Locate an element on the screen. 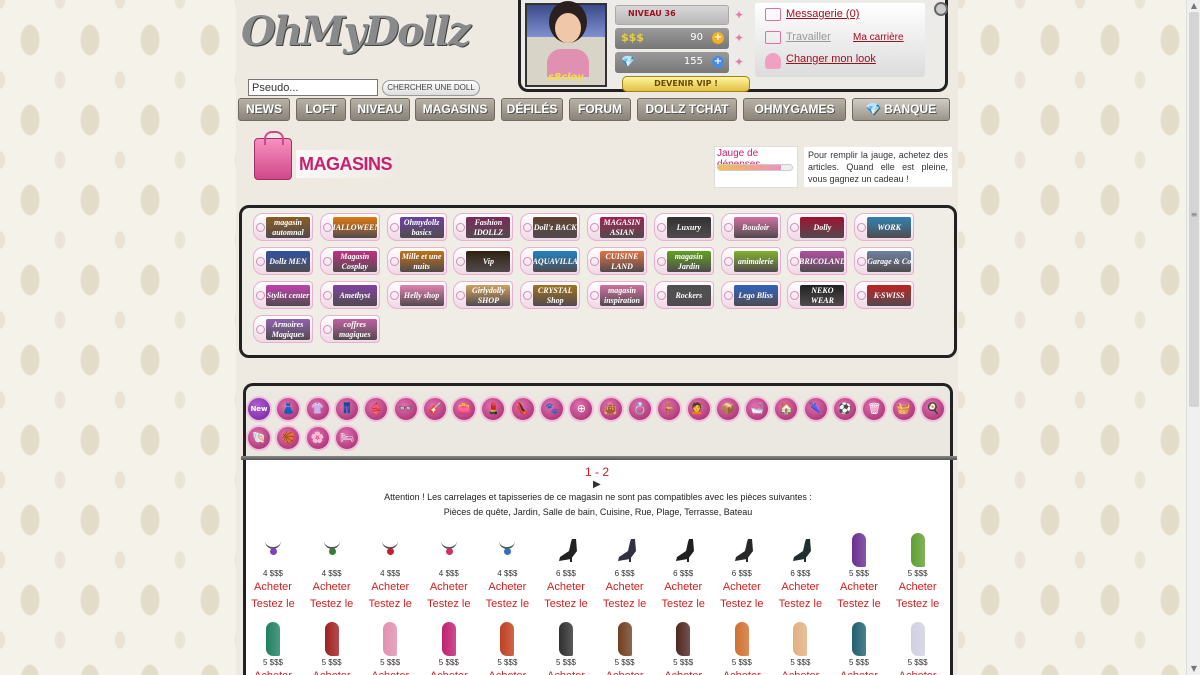 The height and width of the screenshot is (675, 1200). shop-link: CUISINE LAND is located at coordinates (617, 261).